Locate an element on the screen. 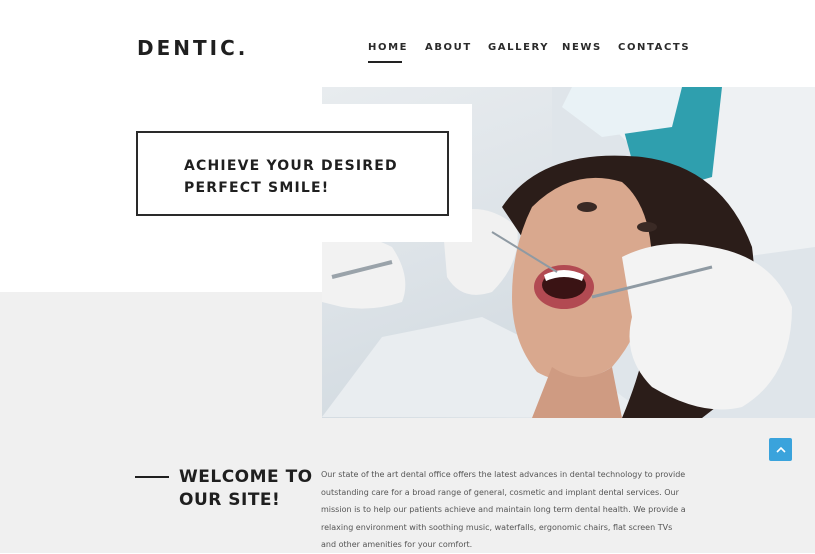 The image size is (815, 554). welcome-title-line-2: OUR SITE! is located at coordinates (230, 500).